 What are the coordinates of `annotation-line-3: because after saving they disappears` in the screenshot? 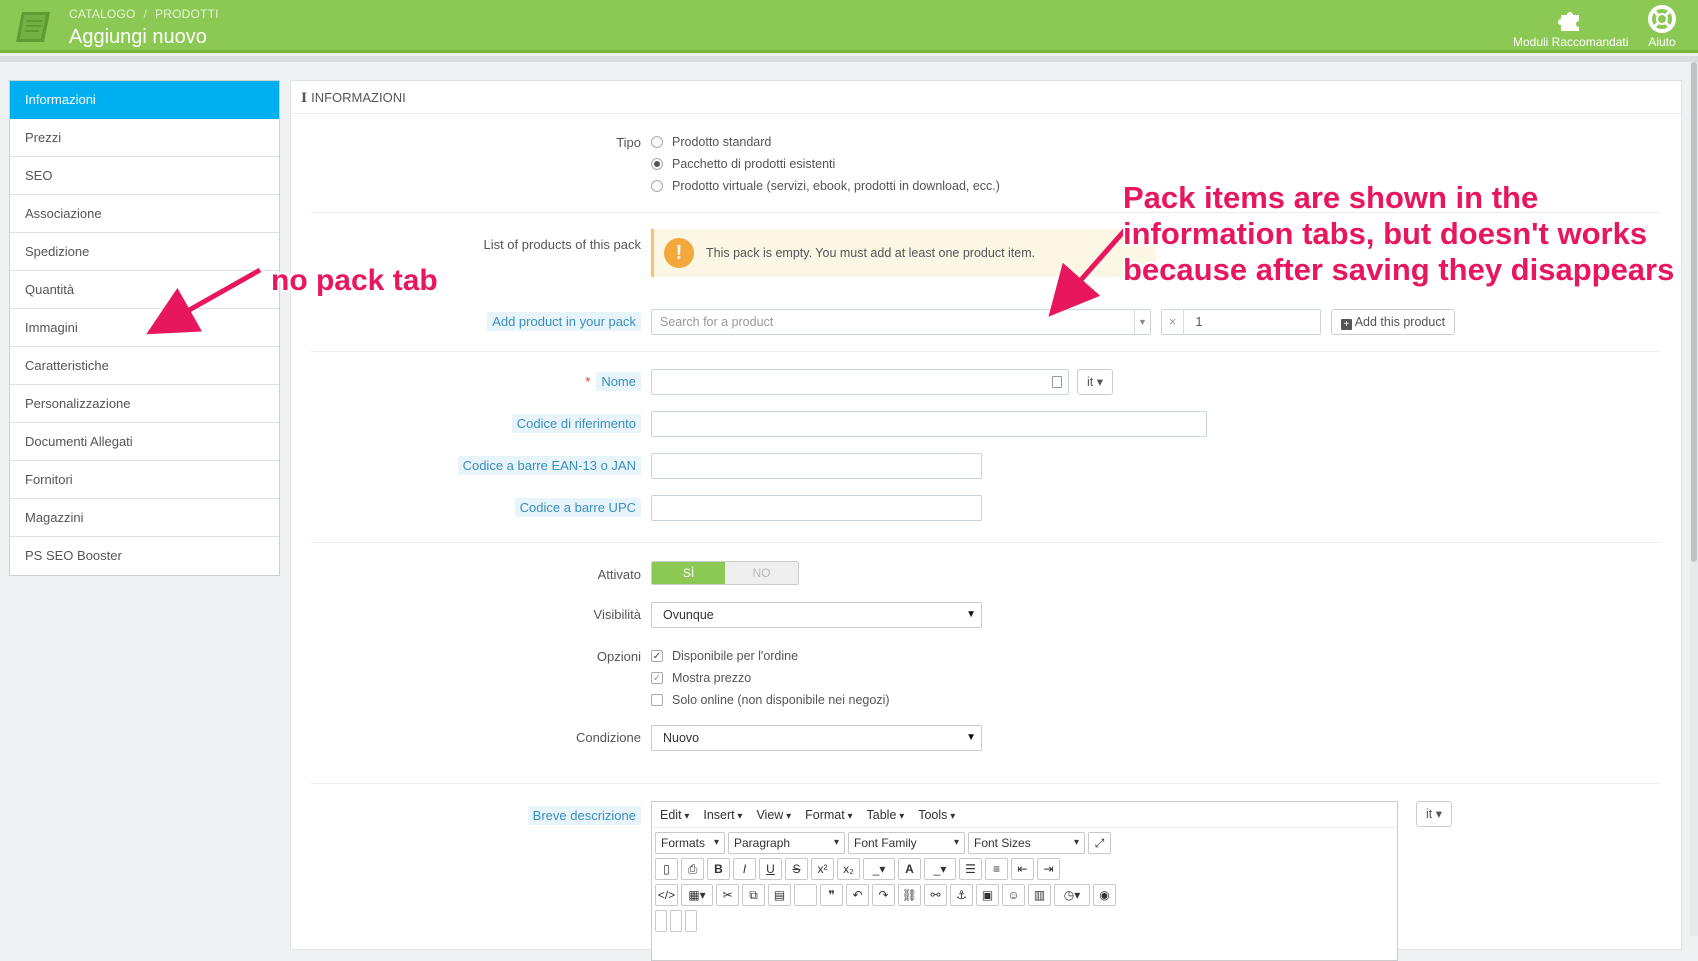 It's located at (1399, 269).